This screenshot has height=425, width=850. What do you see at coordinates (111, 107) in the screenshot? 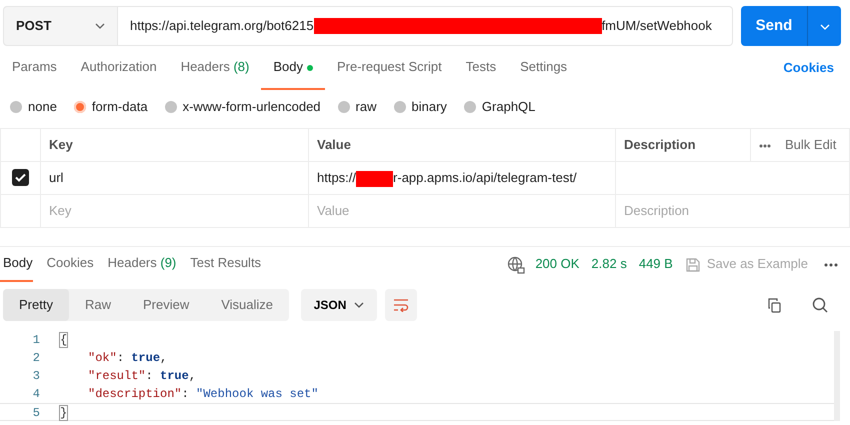
I see `body-type-radio: form-data` at bounding box center [111, 107].